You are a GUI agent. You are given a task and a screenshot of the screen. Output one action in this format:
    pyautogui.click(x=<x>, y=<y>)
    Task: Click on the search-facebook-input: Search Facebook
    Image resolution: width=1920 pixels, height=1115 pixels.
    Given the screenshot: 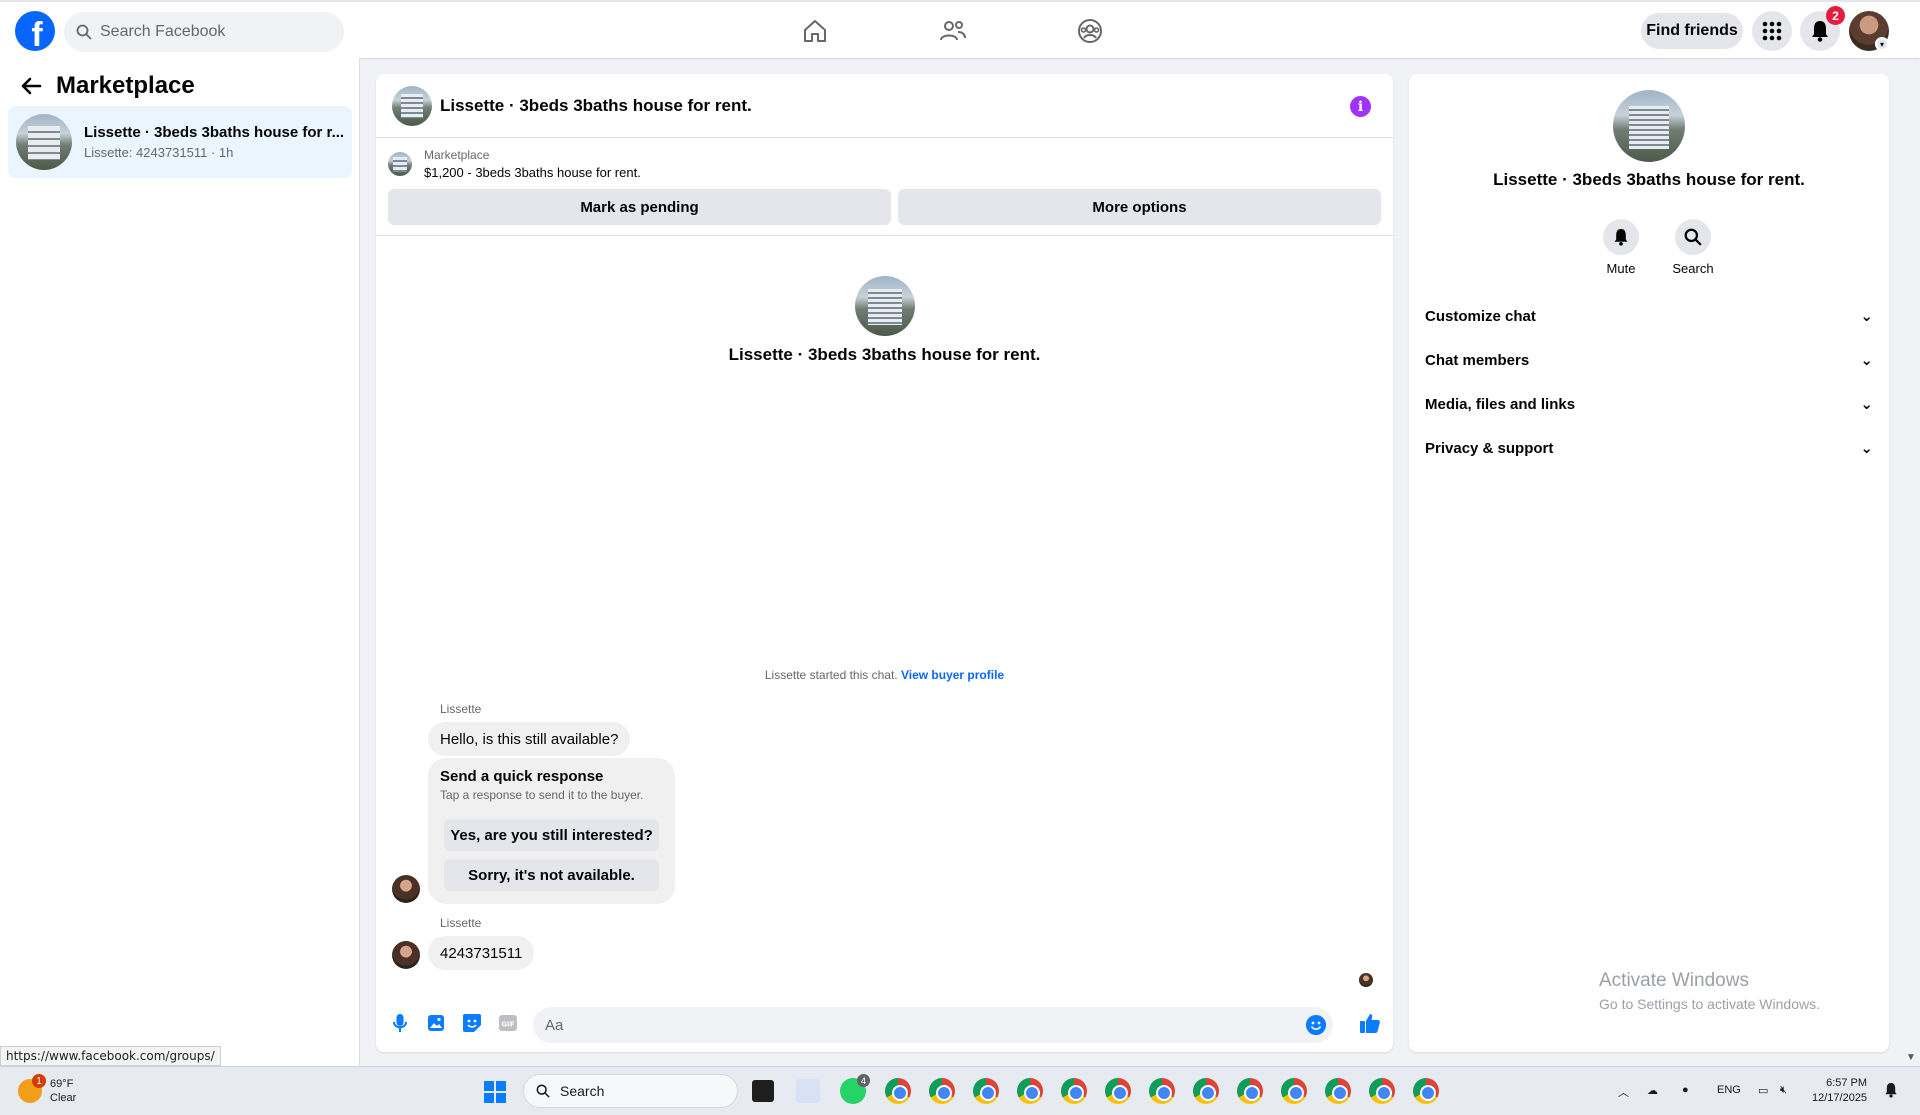 What is the action you would take?
    pyautogui.click(x=204, y=32)
    